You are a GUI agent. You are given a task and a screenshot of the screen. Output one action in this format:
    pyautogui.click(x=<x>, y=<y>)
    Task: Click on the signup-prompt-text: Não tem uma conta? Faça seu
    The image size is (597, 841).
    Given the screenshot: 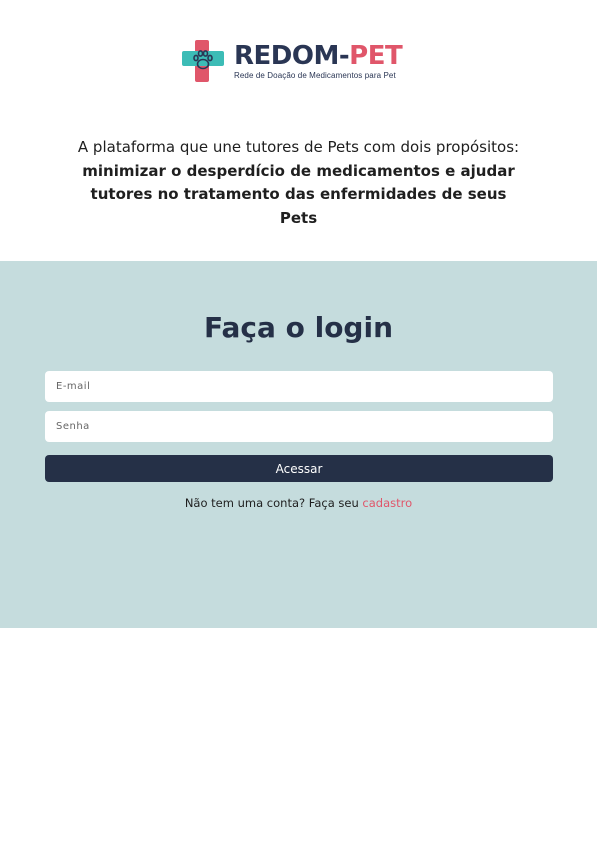 What is the action you would take?
    pyautogui.click(x=273, y=503)
    